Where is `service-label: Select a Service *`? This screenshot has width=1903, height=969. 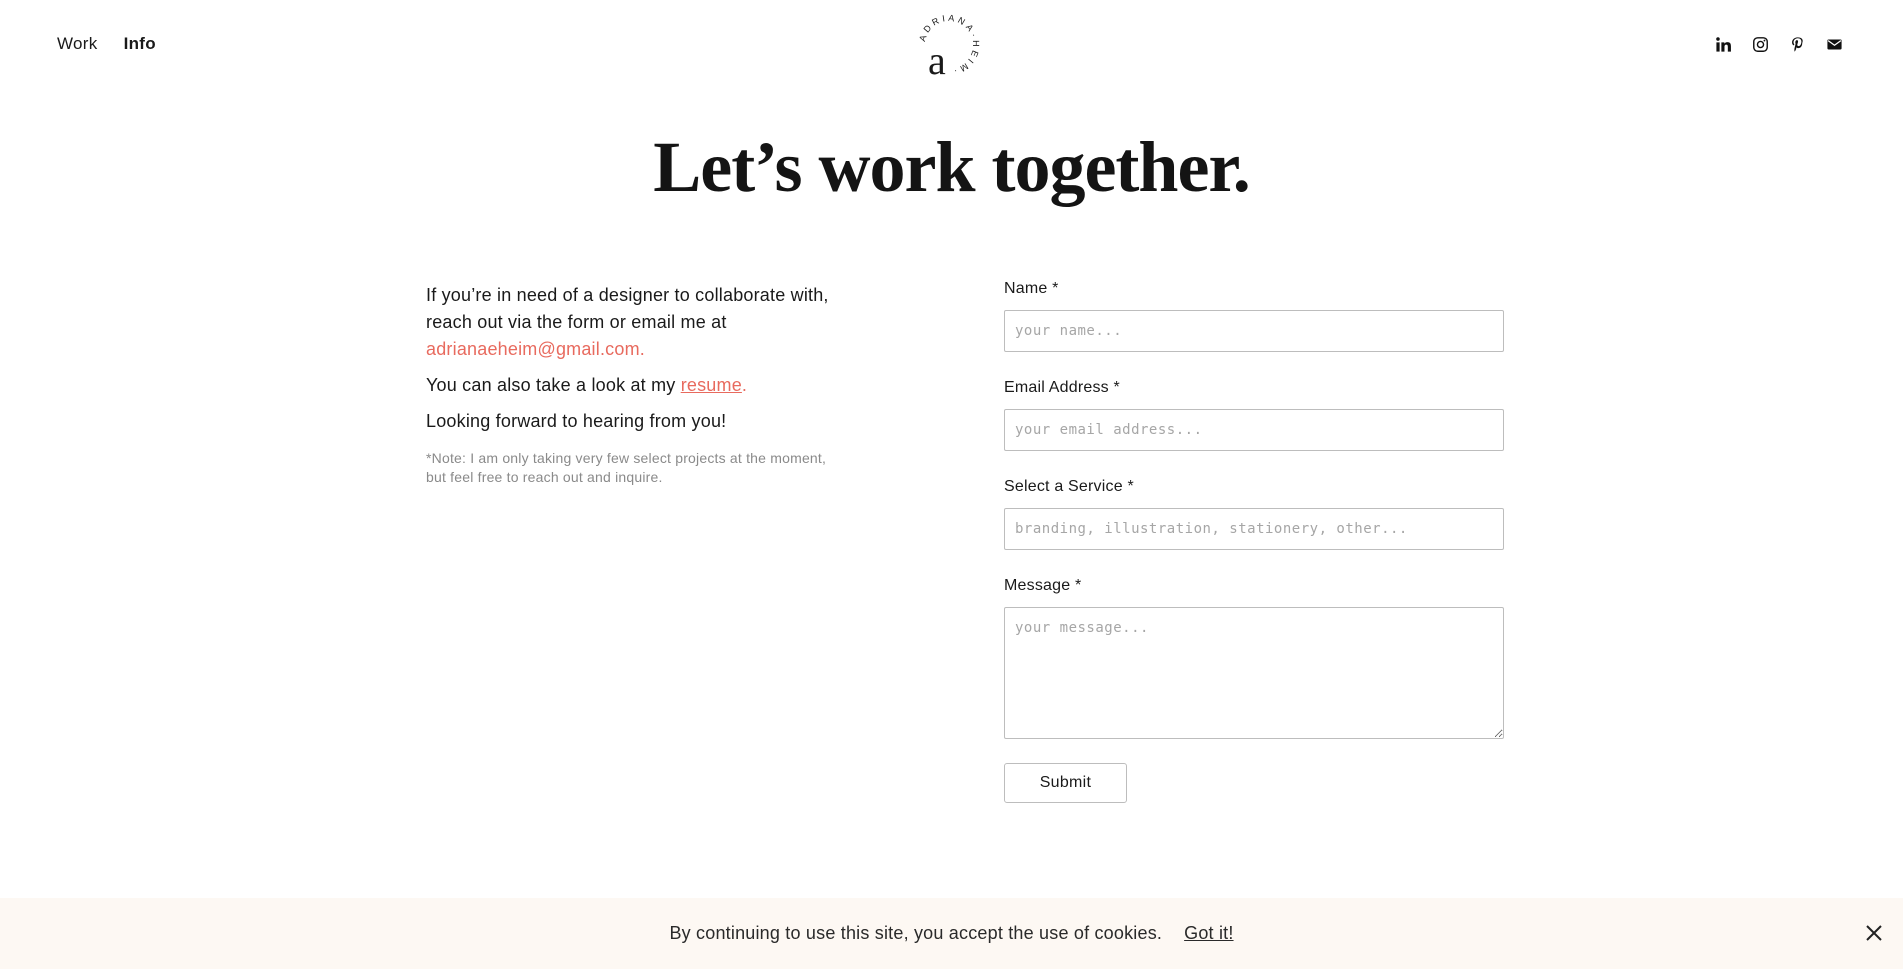 service-label: Select a Service * is located at coordinates (1069, 486).